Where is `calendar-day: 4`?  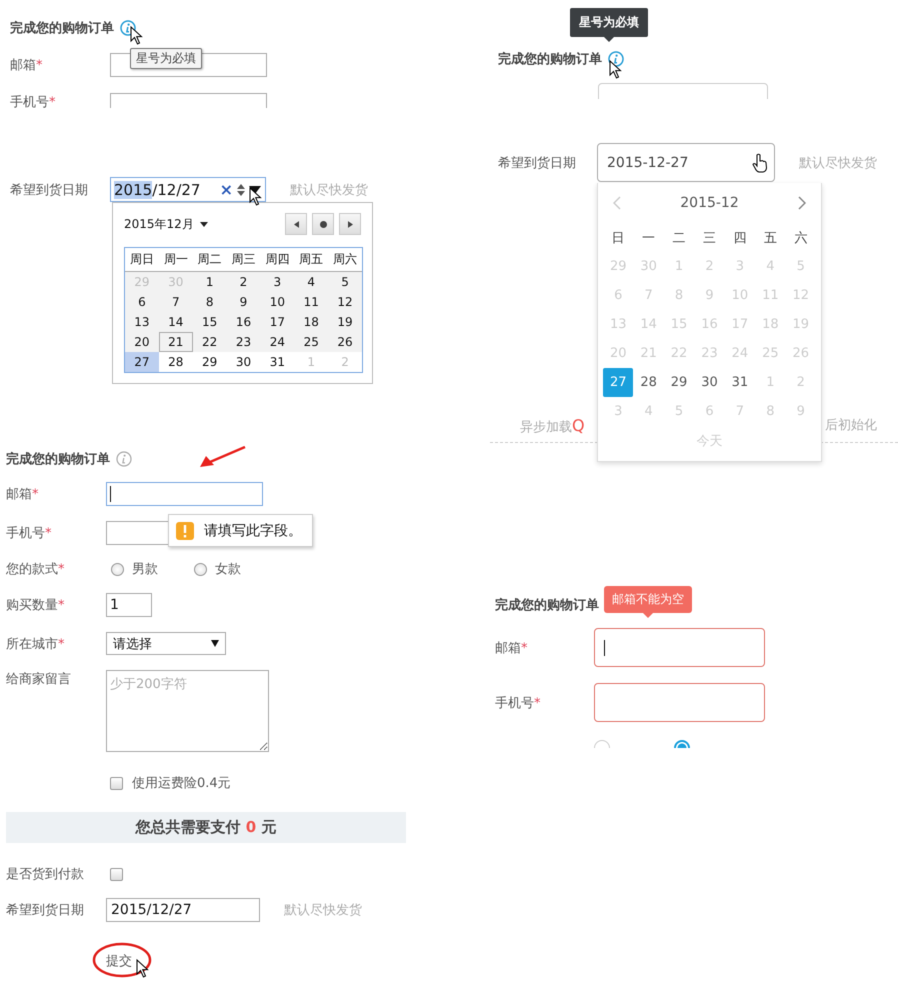 calendar-day: 4 is located at coordinates (311, 282).